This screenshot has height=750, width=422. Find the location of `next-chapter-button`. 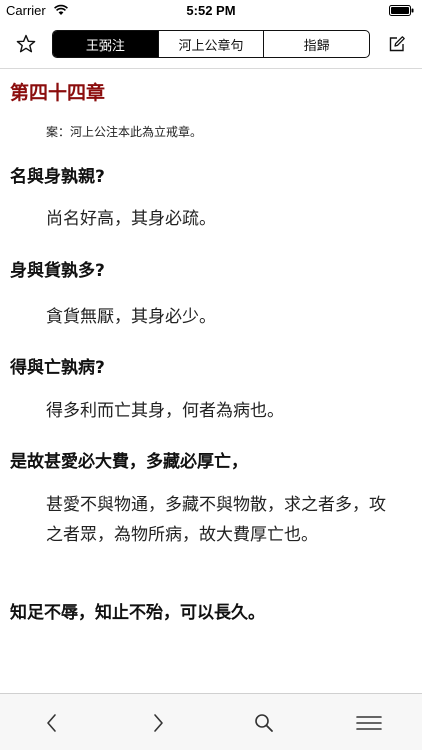

next-chapter-button is located at coordinates (158, 723).